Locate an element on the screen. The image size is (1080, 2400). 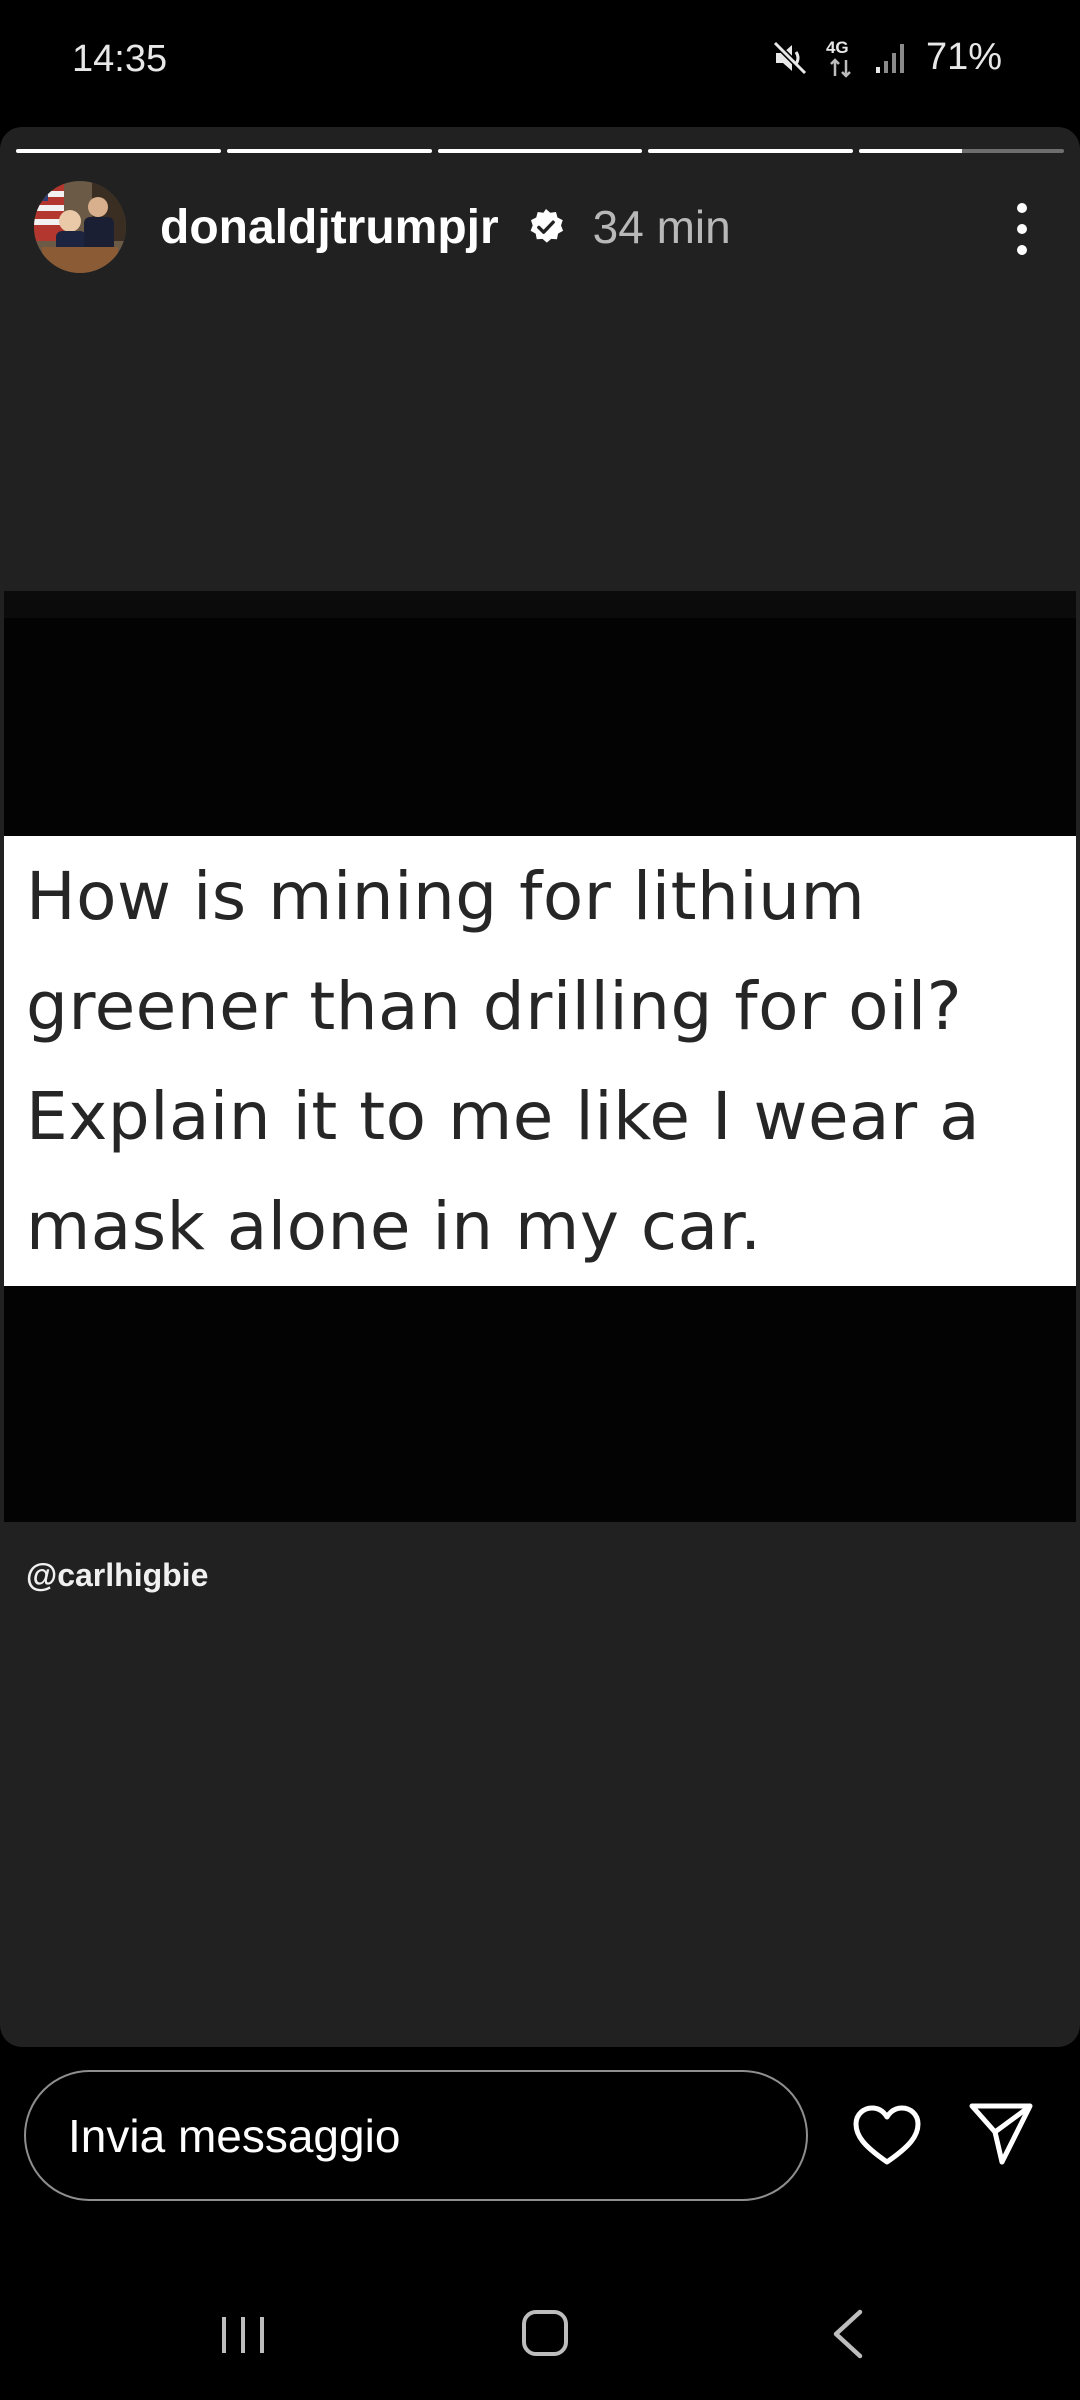
story-time: 34 min is located at coordinates (661, 227).